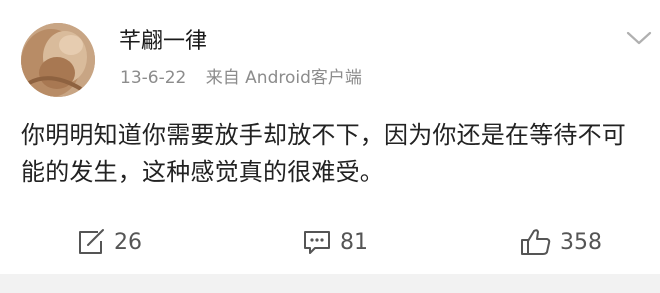 The height and width of the screenshot is (293, 660). I want to click on comment-button: 81, so click(335, 242).